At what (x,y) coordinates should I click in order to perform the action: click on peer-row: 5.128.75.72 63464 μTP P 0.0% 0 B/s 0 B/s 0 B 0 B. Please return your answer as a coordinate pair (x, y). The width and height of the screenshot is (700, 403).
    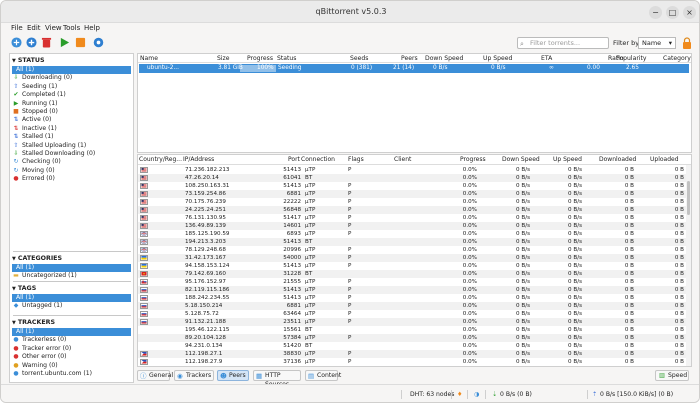
    Looking at the image, I should click on (412, 314).